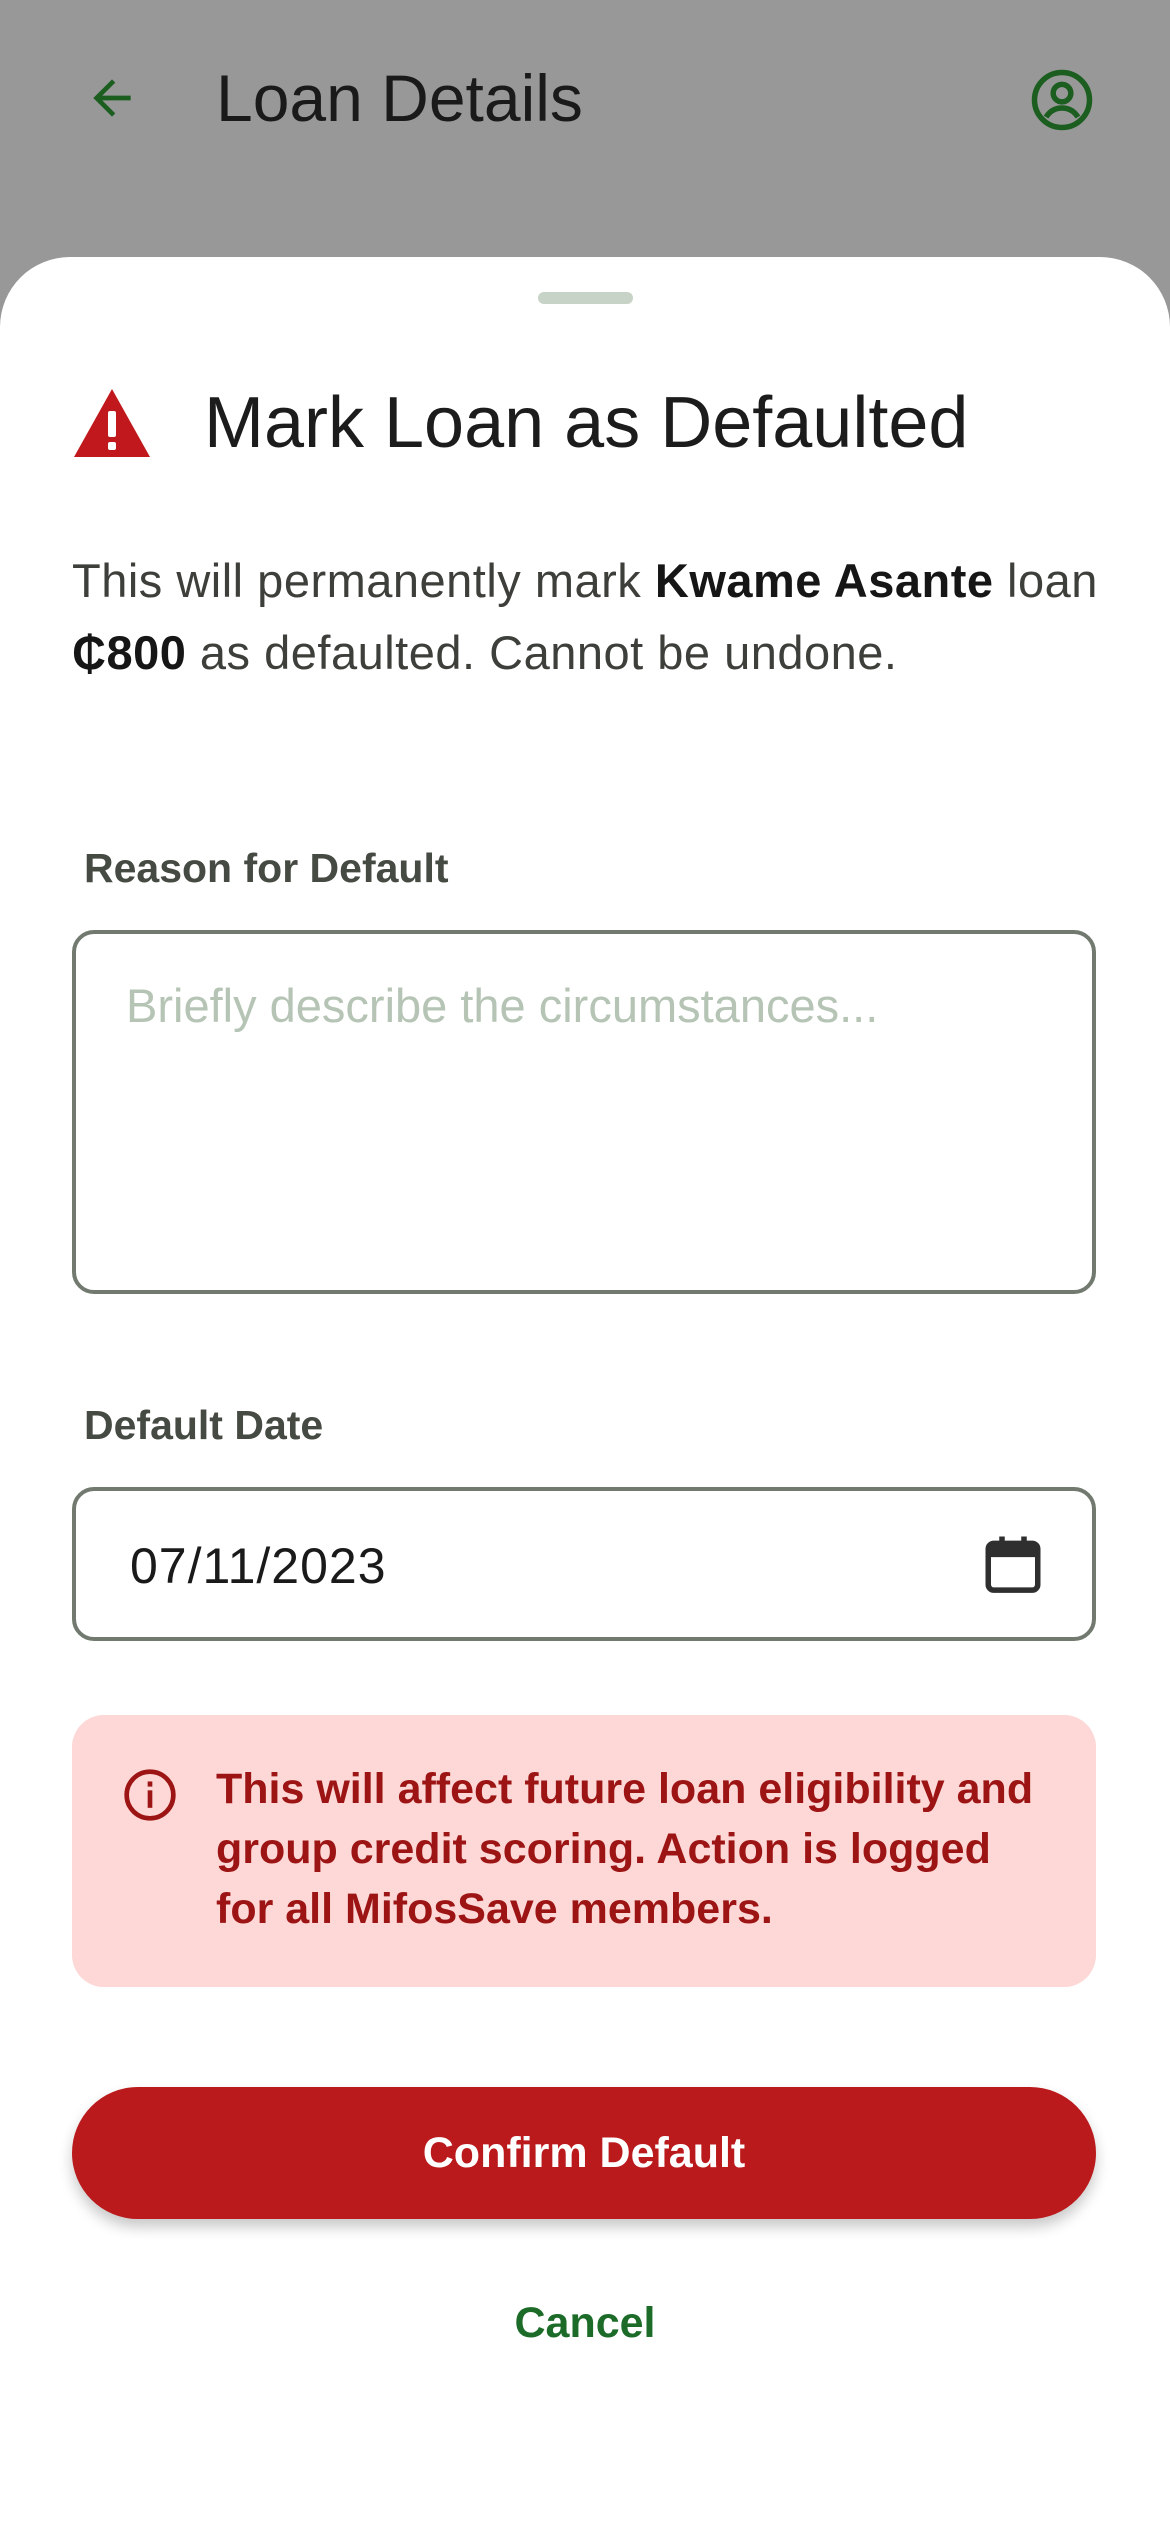 This screenshot has width=1170, height=2532. I want to click on arrow-left-icon, so click(112, 98).